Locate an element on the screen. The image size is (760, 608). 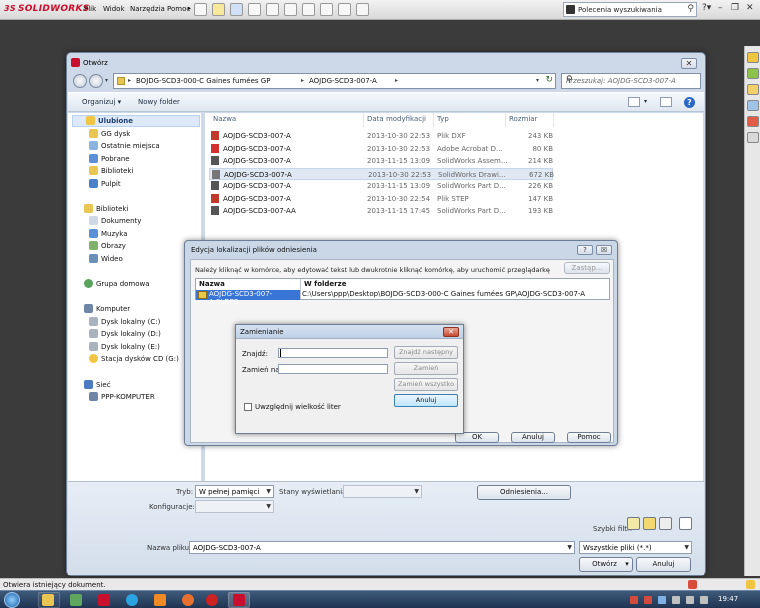
options-icon is located at coordinates (362, 9).